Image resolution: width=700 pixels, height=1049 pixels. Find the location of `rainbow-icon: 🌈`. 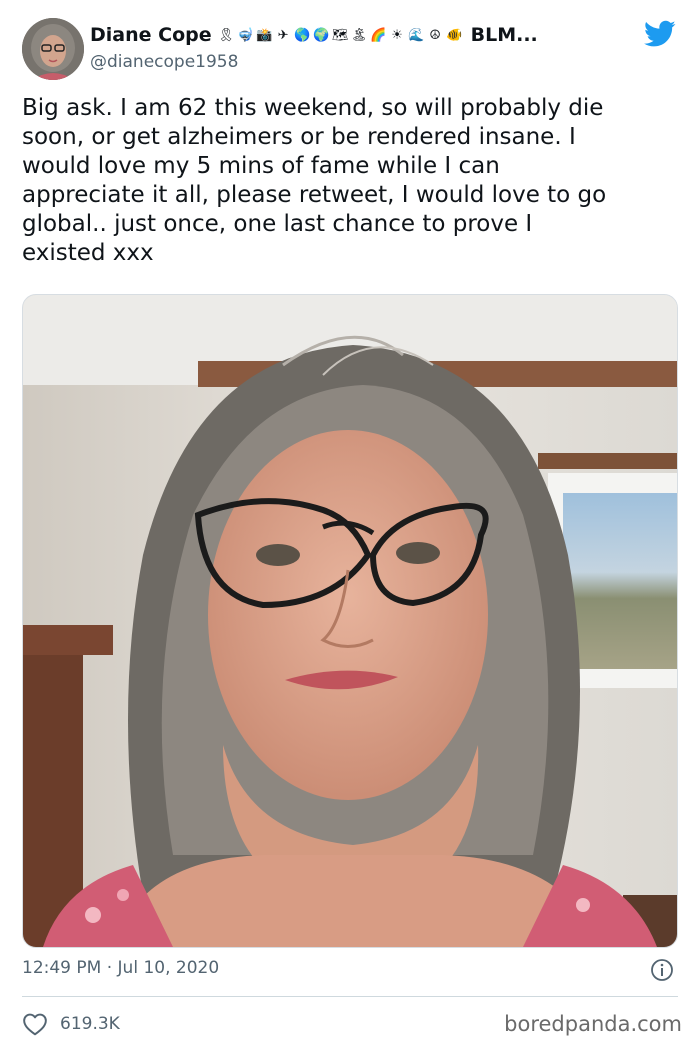

rainbow-icon: 🌈 is located at coordinates (378, 35).